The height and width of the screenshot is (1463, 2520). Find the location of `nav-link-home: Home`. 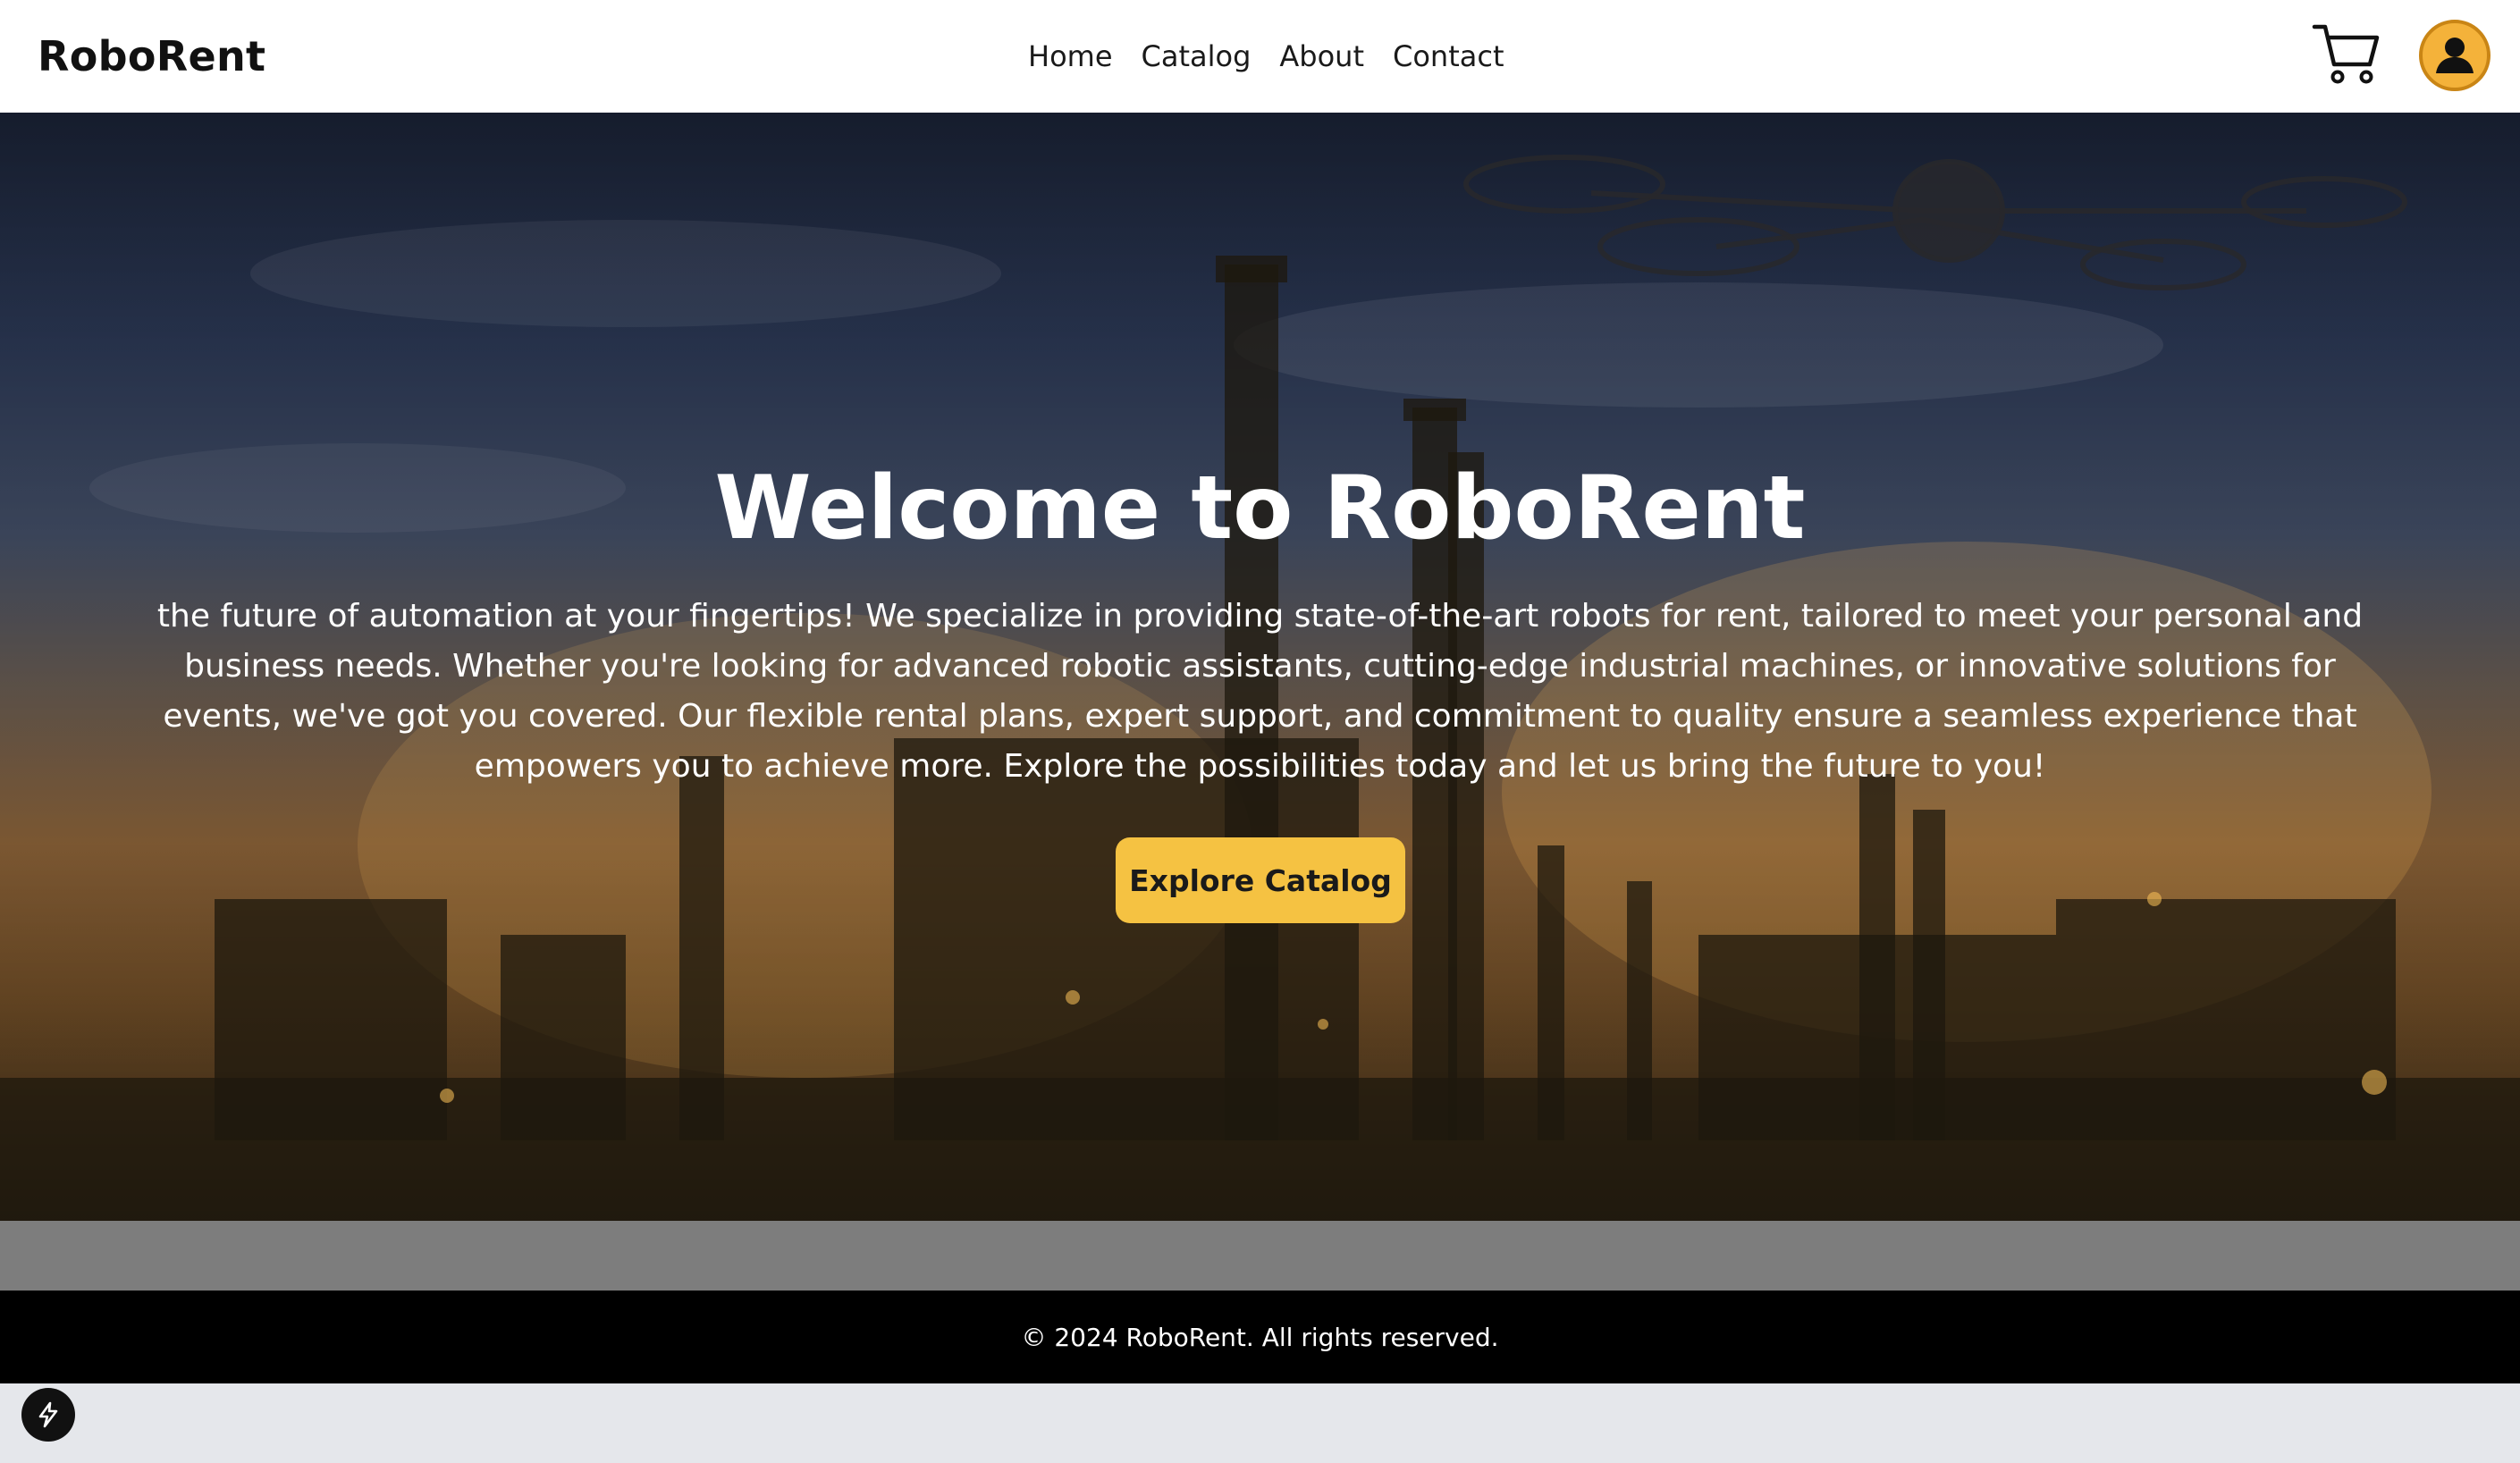

nav-link-home: Home is located at coordinates (1070, 56).